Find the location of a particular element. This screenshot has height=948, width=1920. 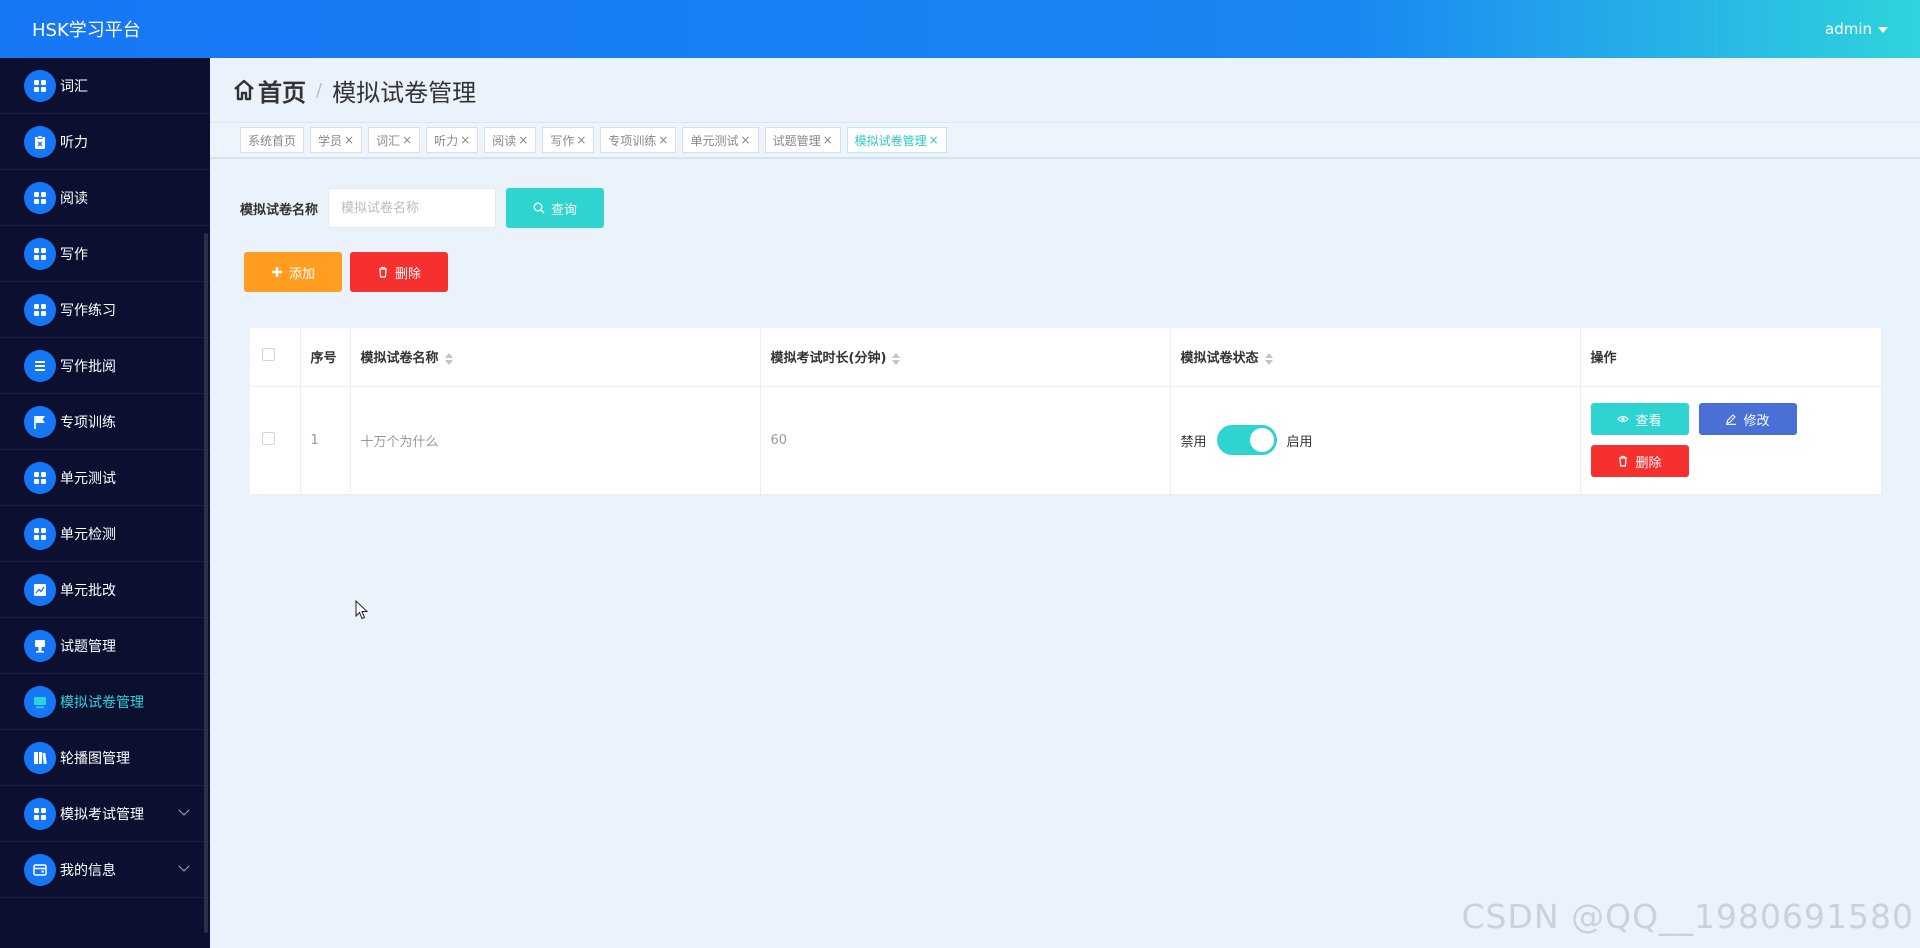

sidebar-item: 我的信息 is located at coordinates (105, 870).